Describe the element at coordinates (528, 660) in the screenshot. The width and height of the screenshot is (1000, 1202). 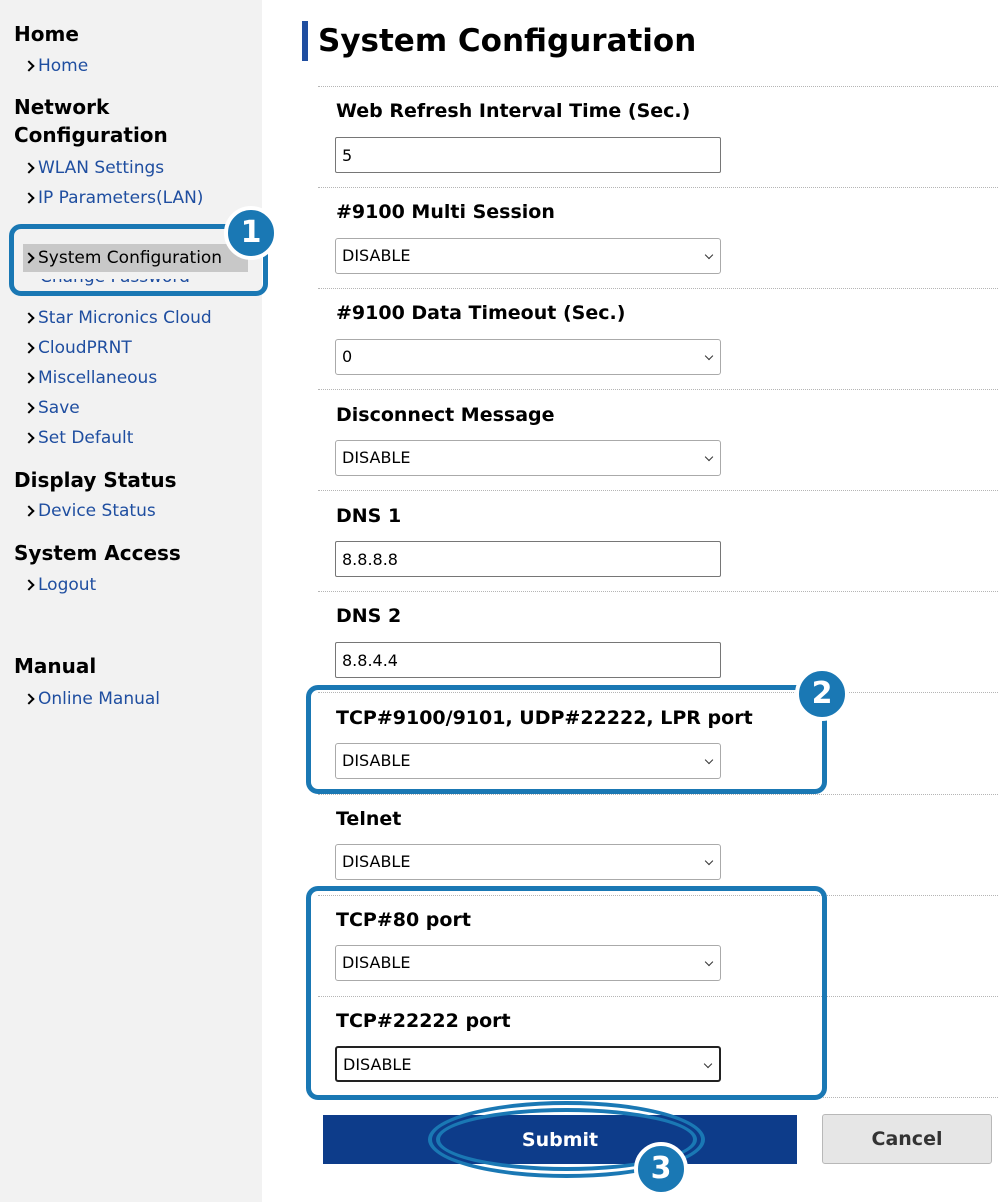
I see `dns2-input` at that location.